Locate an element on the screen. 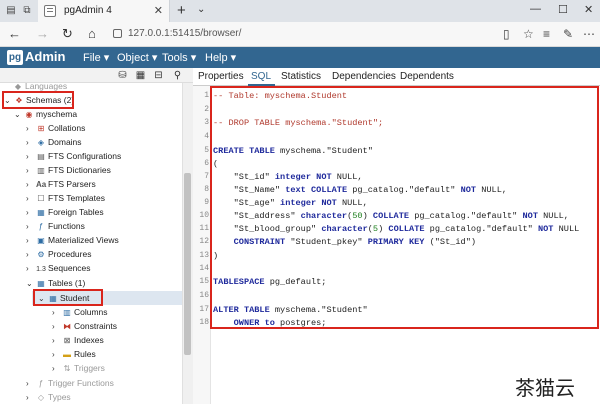 The image size is (600, 404). tree-item-trigger-functions: › ƒ Trigger Functions is located at coordinates (70, 383).